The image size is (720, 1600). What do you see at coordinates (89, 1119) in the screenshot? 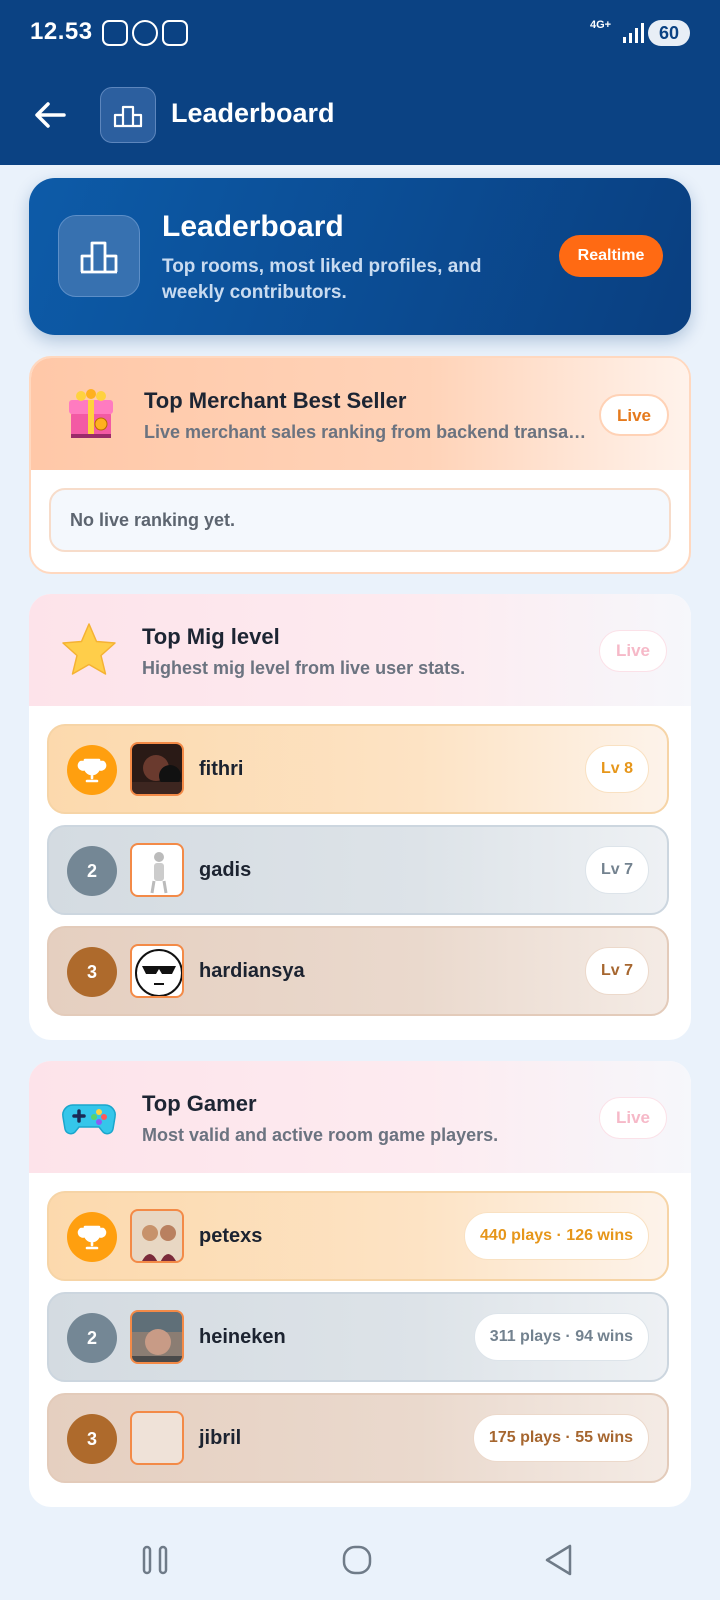
I see `gamepad-icon` at bounding box center [89, 1119].